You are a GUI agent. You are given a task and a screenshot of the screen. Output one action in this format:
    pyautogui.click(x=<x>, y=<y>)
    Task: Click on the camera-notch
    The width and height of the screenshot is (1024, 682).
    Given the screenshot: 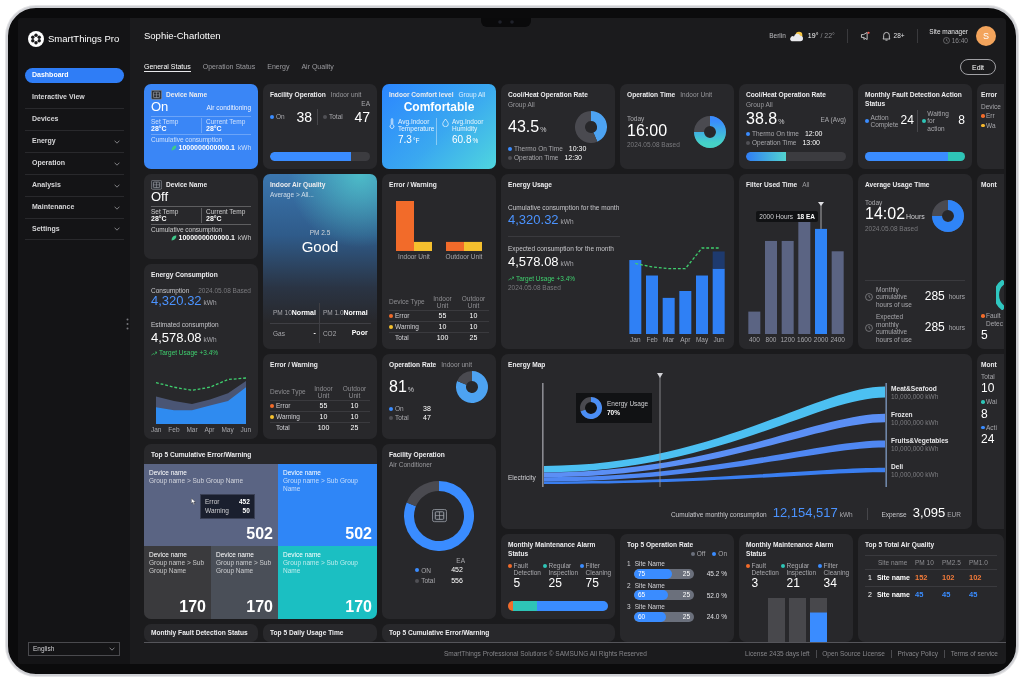 What is the action you would take?
    pyautogui.click(x=506, y=22)
    